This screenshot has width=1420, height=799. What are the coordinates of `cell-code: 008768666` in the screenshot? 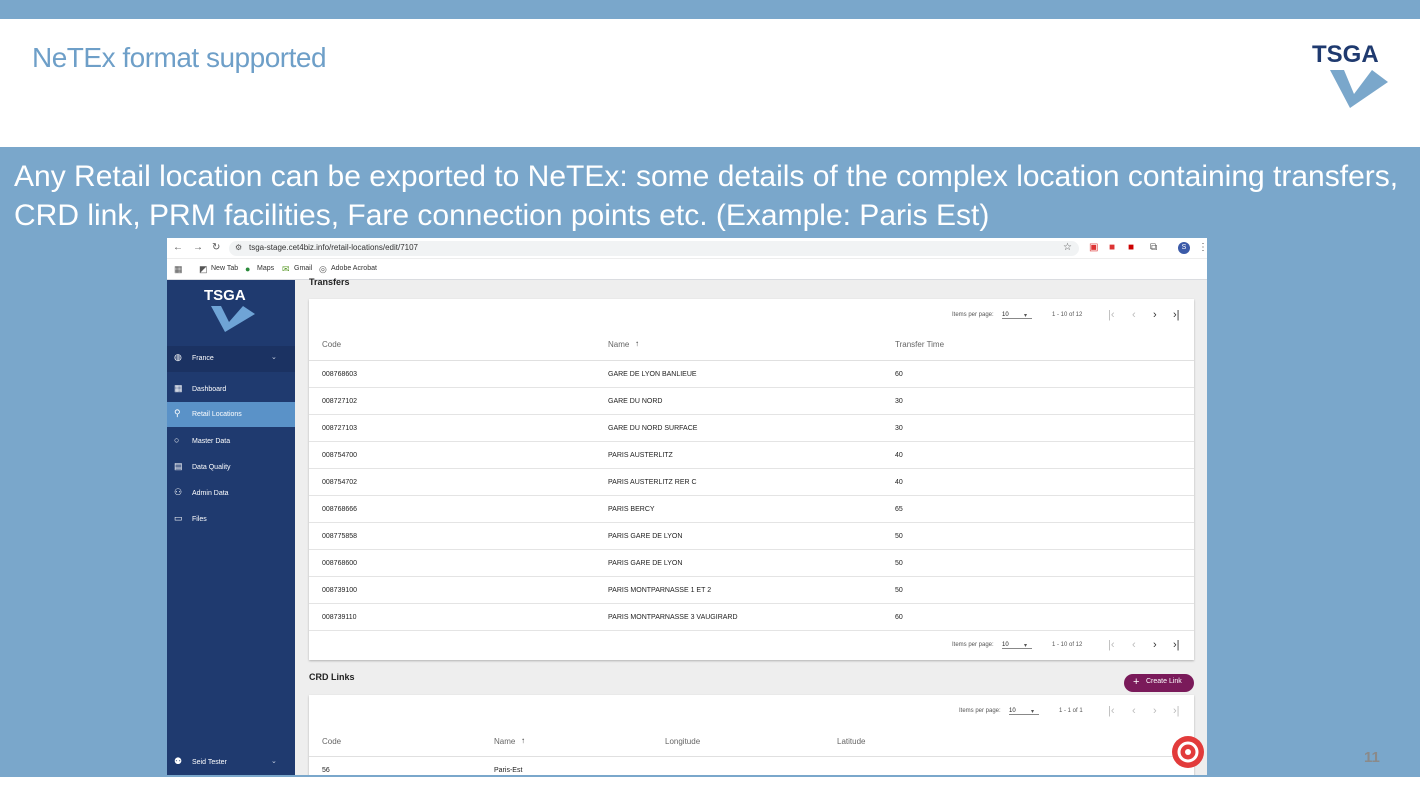 It's located at (340, 509).